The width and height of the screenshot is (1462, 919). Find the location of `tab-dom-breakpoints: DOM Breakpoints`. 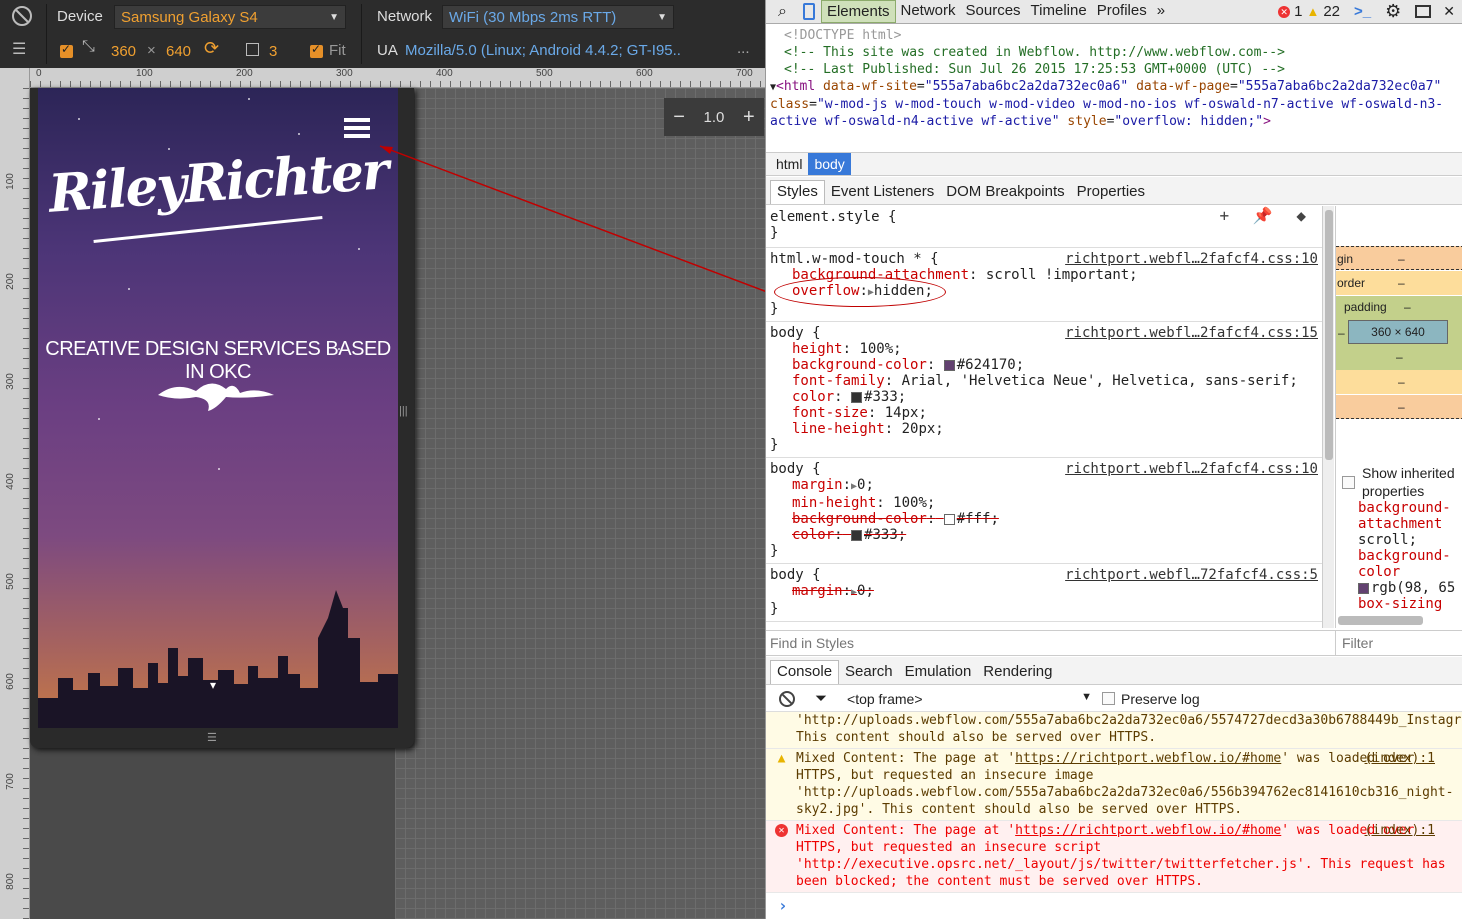

tab-dom-breakpoints: DOM Breakpoints is located at coordinates (1005, 192).